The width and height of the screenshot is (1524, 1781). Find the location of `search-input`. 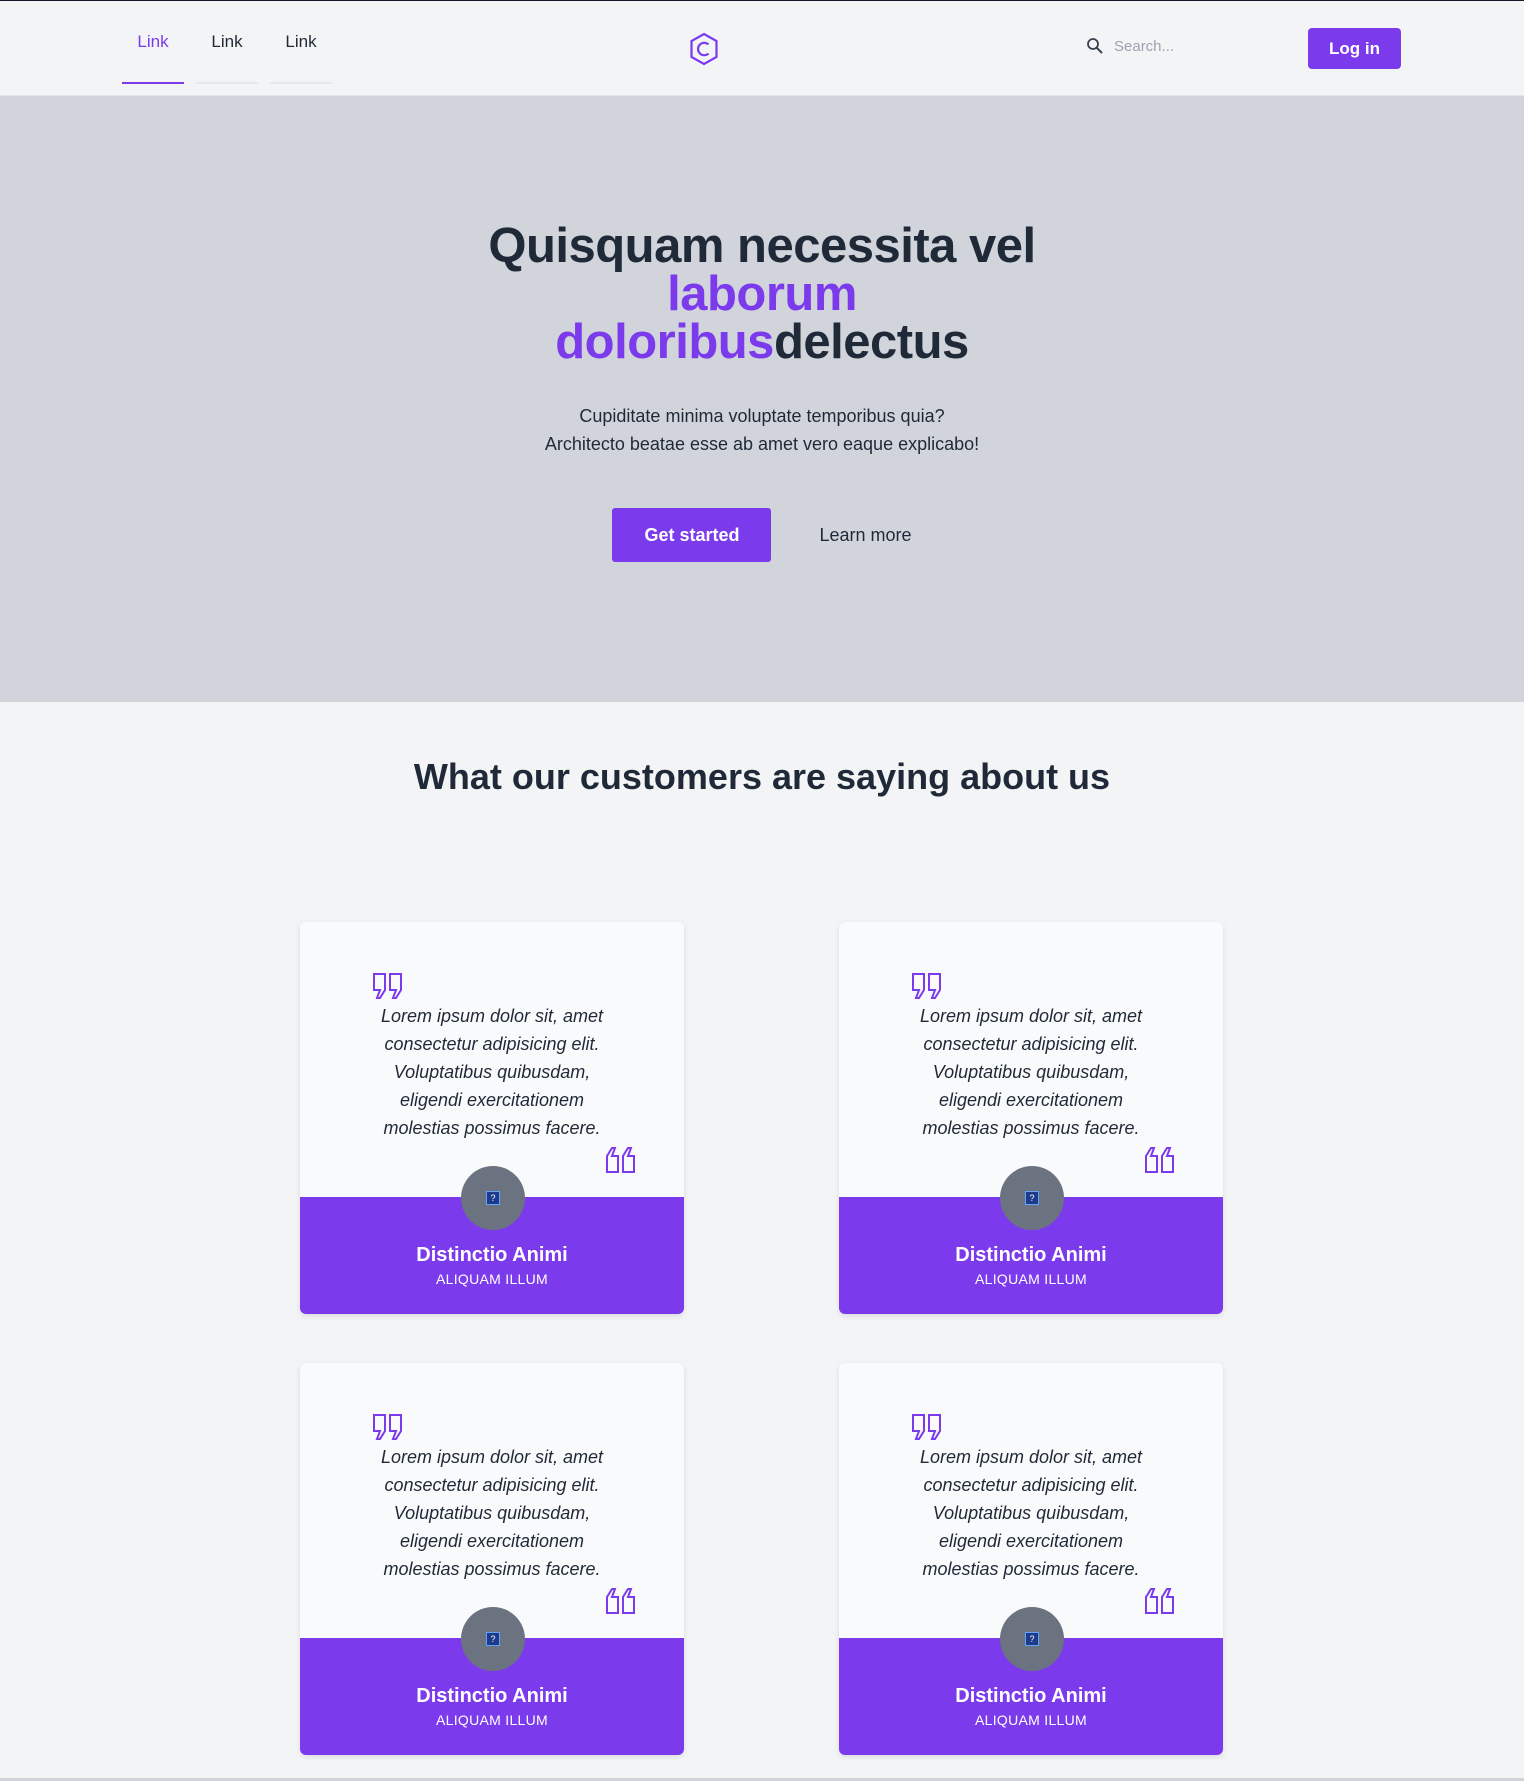

search-input is located at coordinates (1174, 46).